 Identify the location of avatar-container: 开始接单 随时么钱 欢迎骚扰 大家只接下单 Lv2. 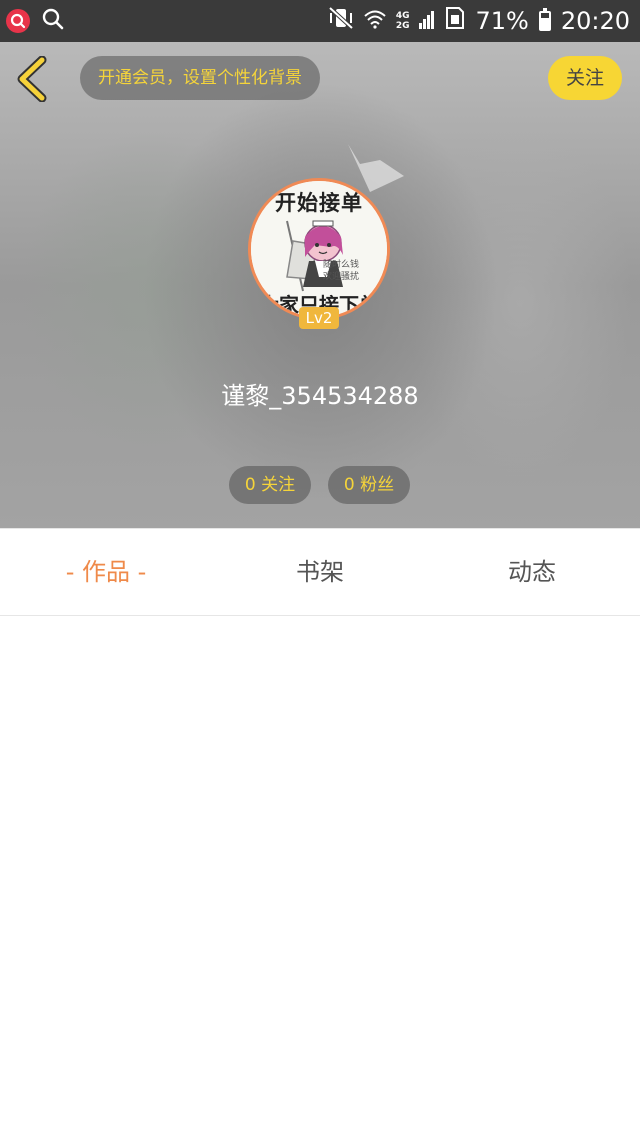
(326, 236).